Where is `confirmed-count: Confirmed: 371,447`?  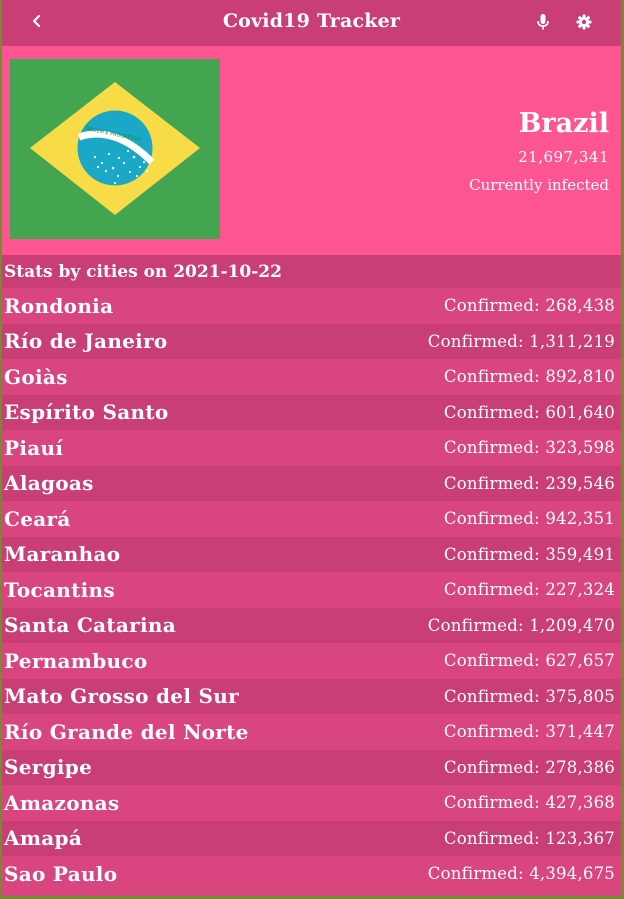 confirmed-count: Confirmed: 371,447 is located at coordinates (529, 732).